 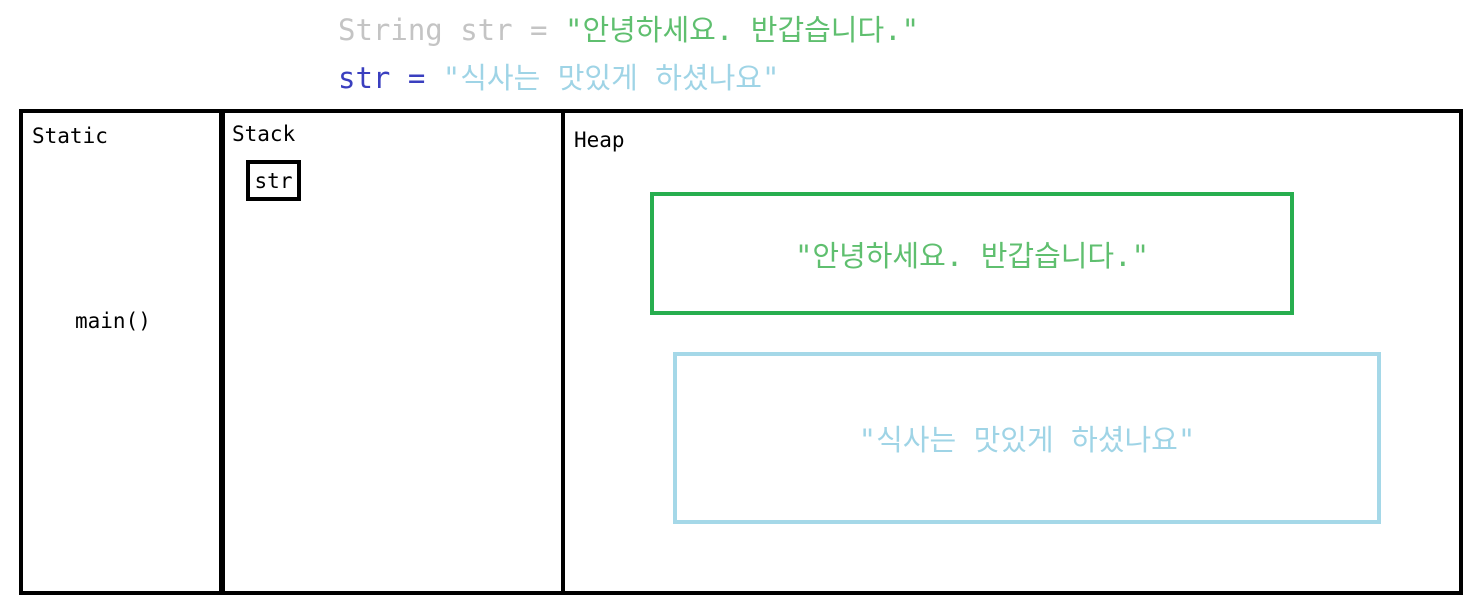 What do you see at coordinates (113, 321) in the screenshot?
I see `main-method-label: main()` at bounding box center [113, 321].